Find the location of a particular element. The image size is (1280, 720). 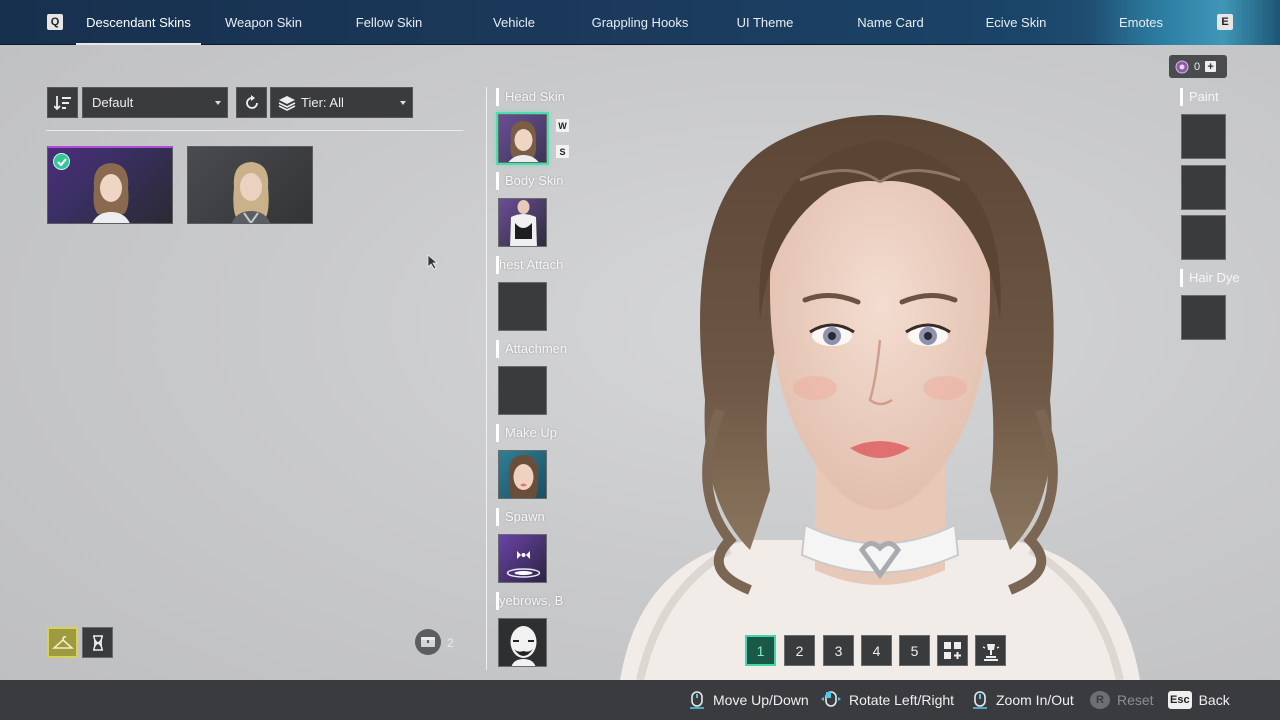

lighting-button is located at coordinates (990, 650).